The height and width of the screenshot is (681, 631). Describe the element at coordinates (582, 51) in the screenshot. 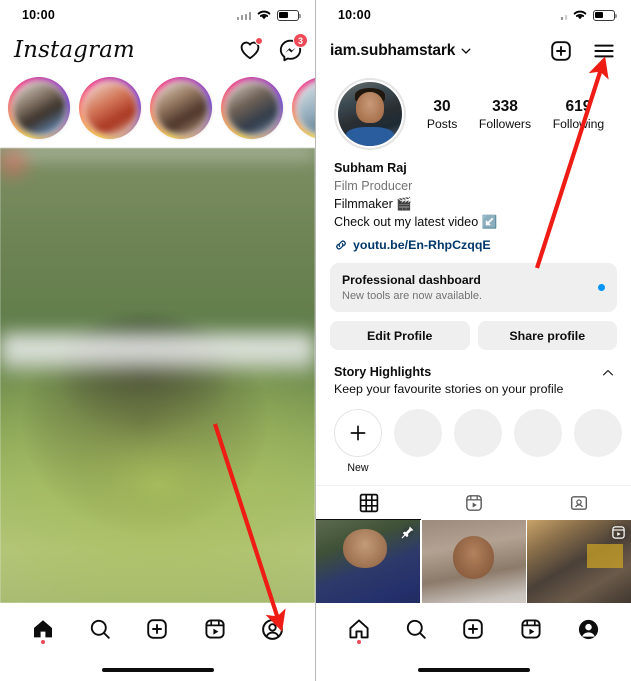

I see `profile-header-actions` at that location.